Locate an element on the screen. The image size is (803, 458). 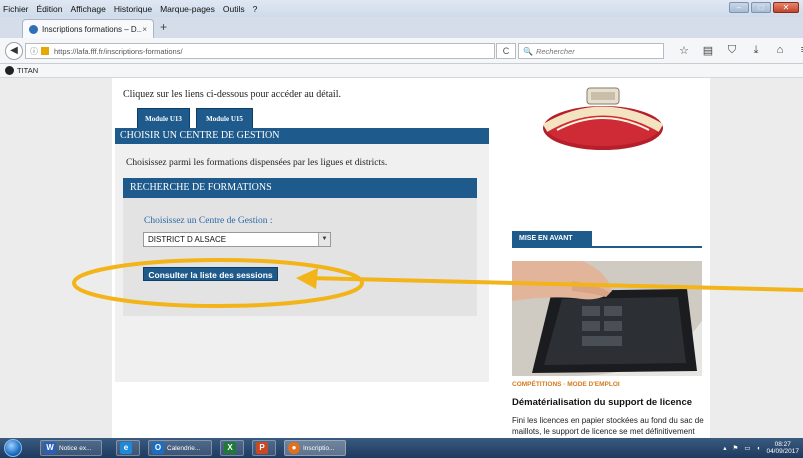
home-icon: ⌂ is located at coordinates (780, 50).